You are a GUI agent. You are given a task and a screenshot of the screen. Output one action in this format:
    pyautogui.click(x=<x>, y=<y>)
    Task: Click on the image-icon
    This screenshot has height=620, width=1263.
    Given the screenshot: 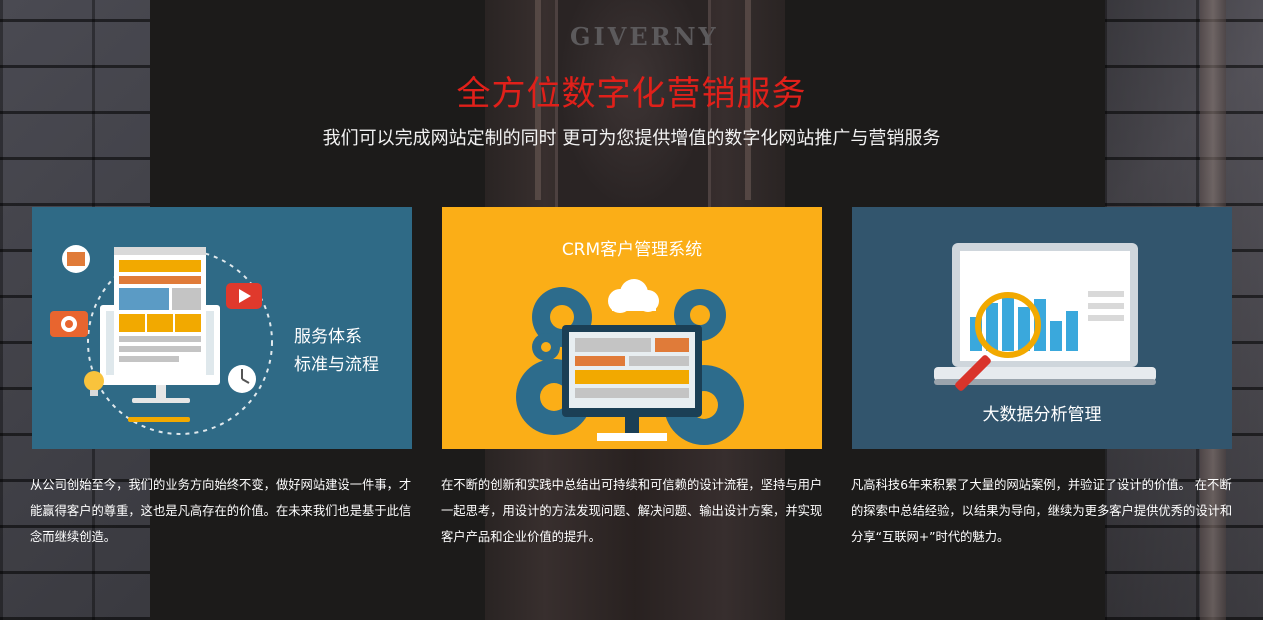 What is the action you would take?
    pyautogui.click(x=76, y=259)
    